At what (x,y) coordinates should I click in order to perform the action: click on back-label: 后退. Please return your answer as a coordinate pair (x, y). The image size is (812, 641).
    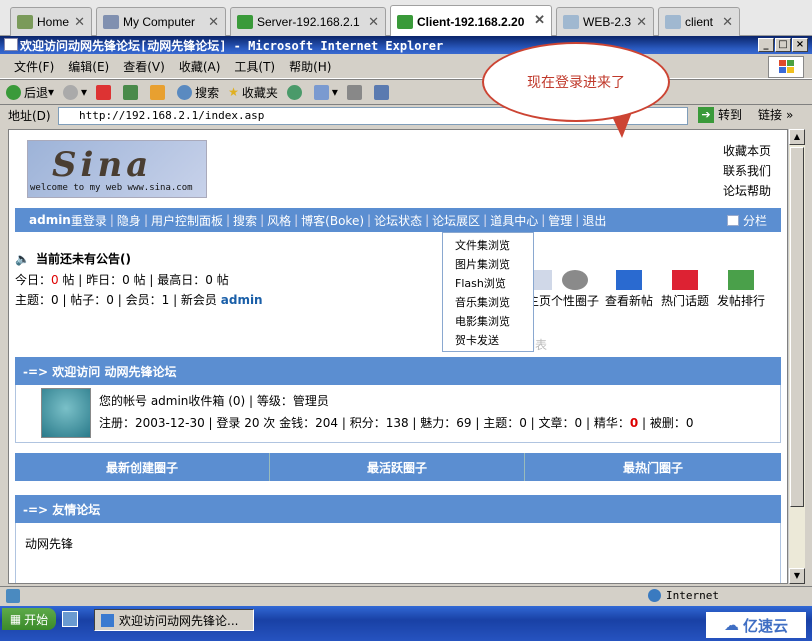
    Looking at the image, I should click on (36, 92).